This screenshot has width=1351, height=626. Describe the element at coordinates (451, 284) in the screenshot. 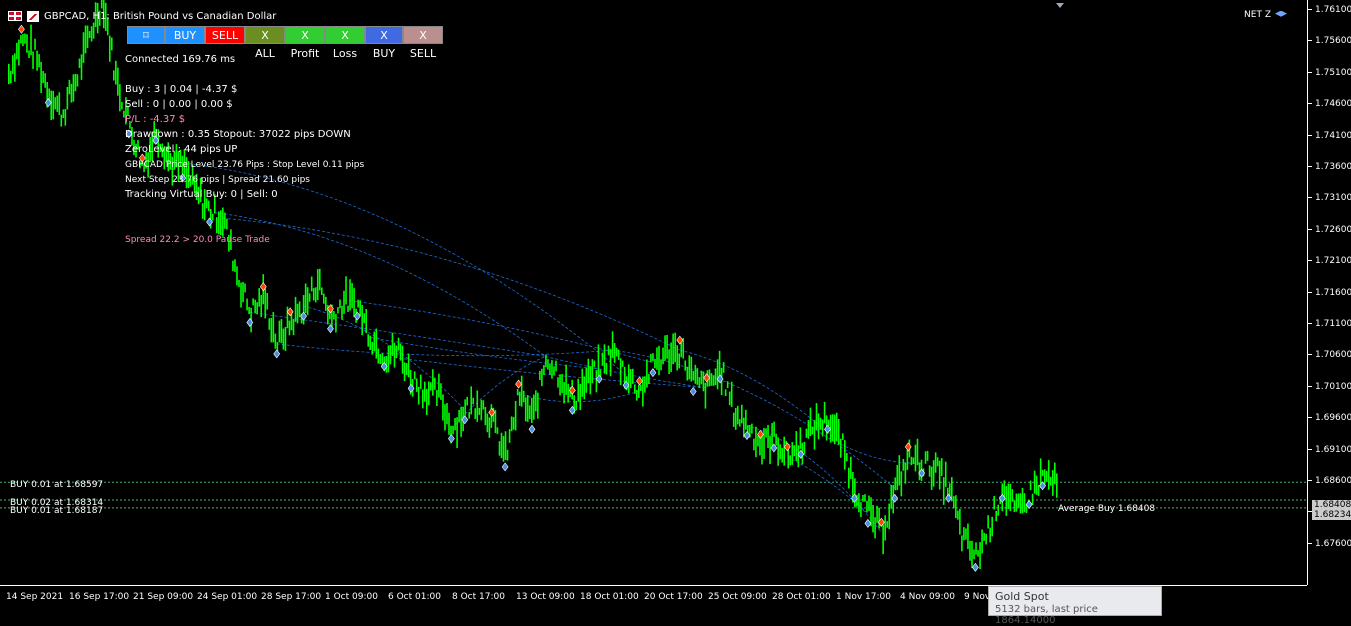

I see `trend-line` at that location.